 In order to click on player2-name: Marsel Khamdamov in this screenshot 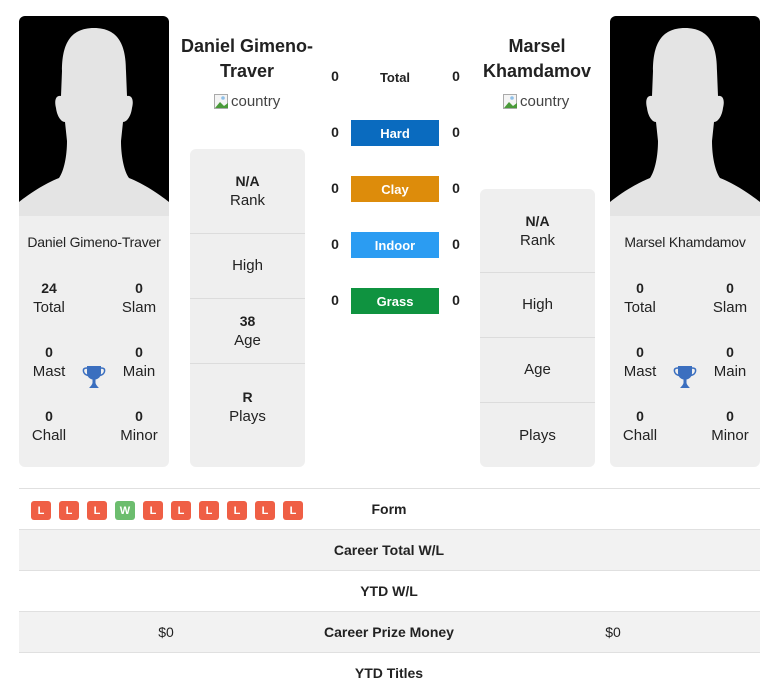, I will do `click(537, 59)`.